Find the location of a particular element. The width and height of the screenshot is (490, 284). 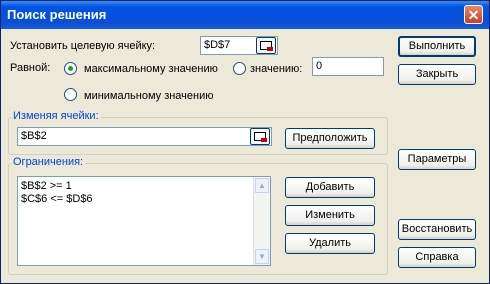

radio-max-label: максимальному значению is located at coordinates (151, 69).